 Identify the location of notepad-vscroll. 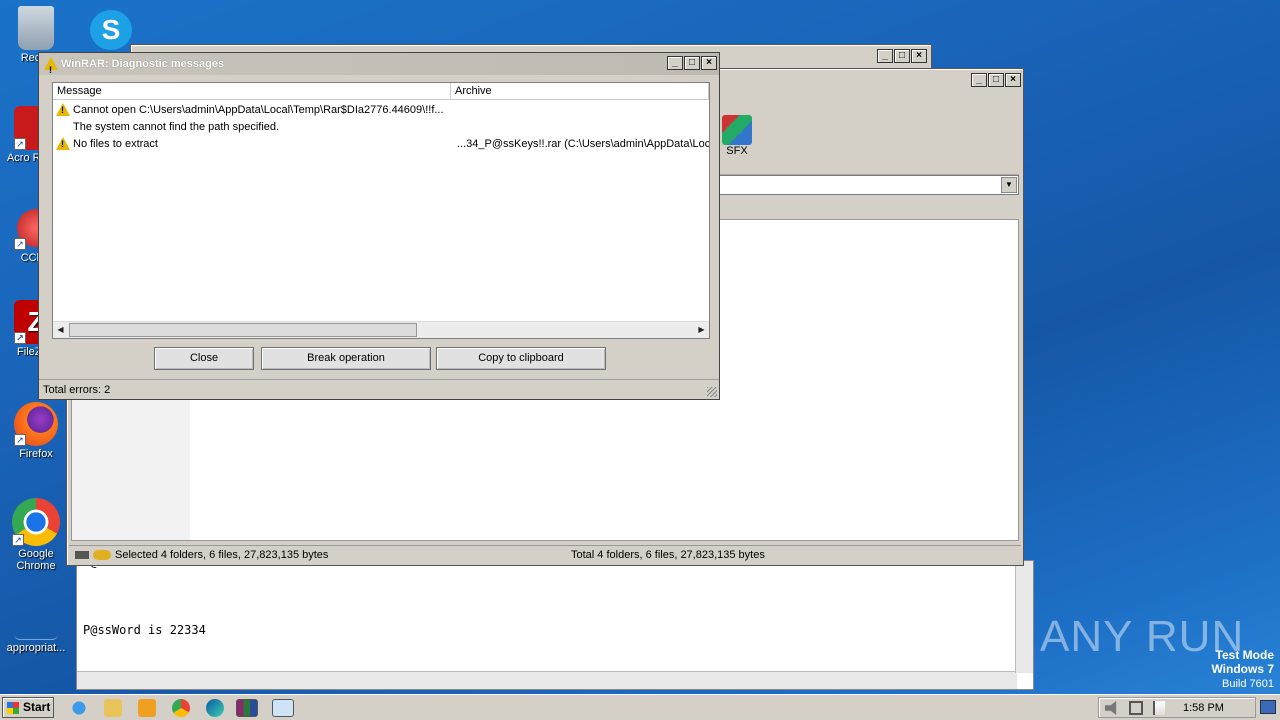
(1024, 617).